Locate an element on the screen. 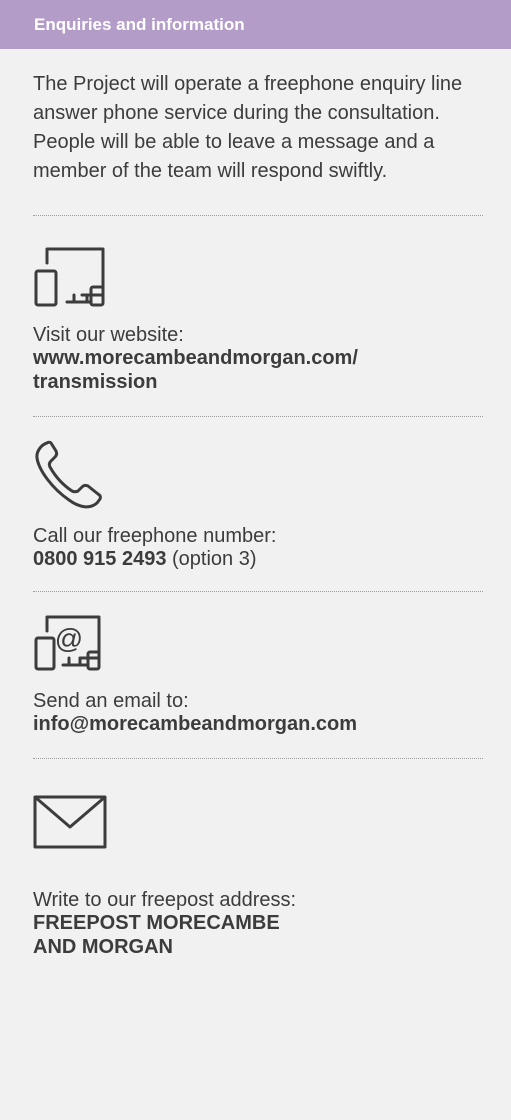  phone-value: 0800 915 2493 (option 3) is located at coordinates (258, 559).